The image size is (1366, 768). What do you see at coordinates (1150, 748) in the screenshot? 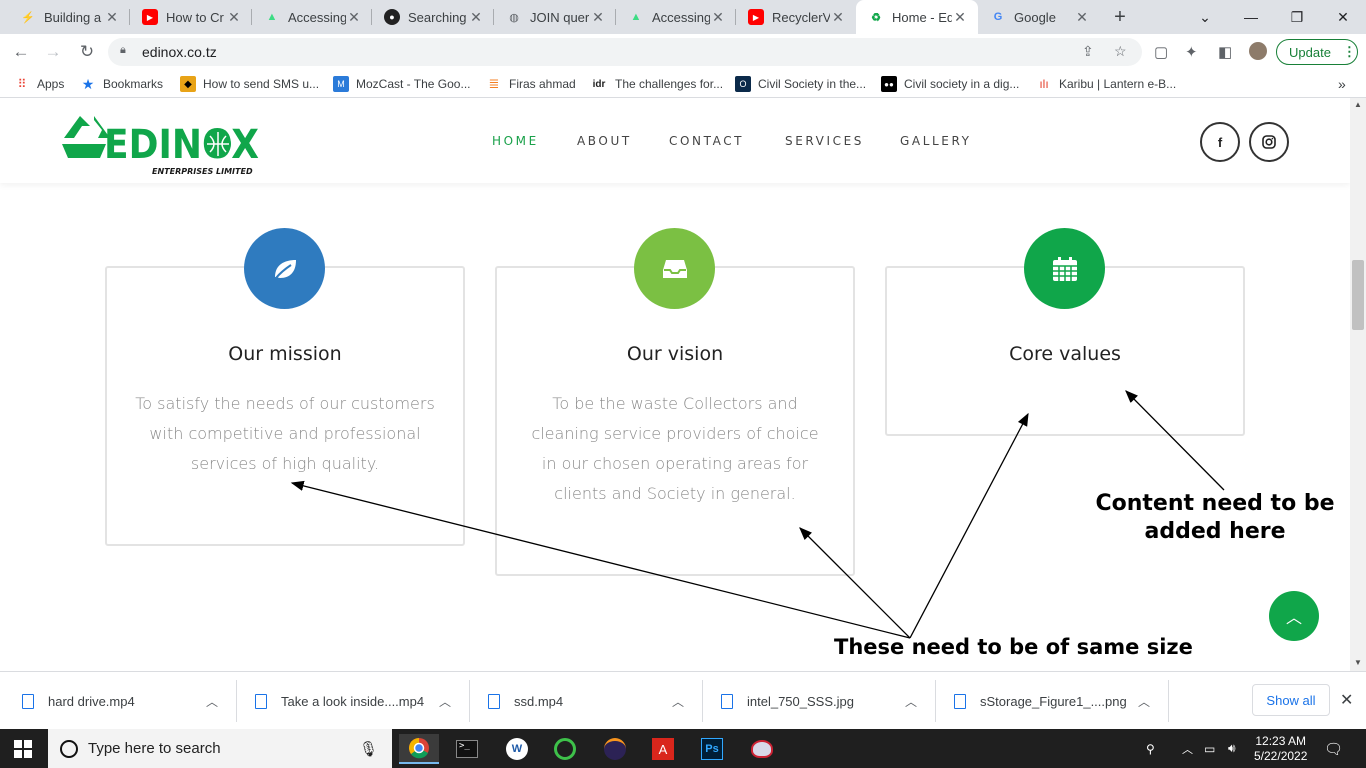
I see `people-icon: ⚲` at bounding box center [1150, 748].